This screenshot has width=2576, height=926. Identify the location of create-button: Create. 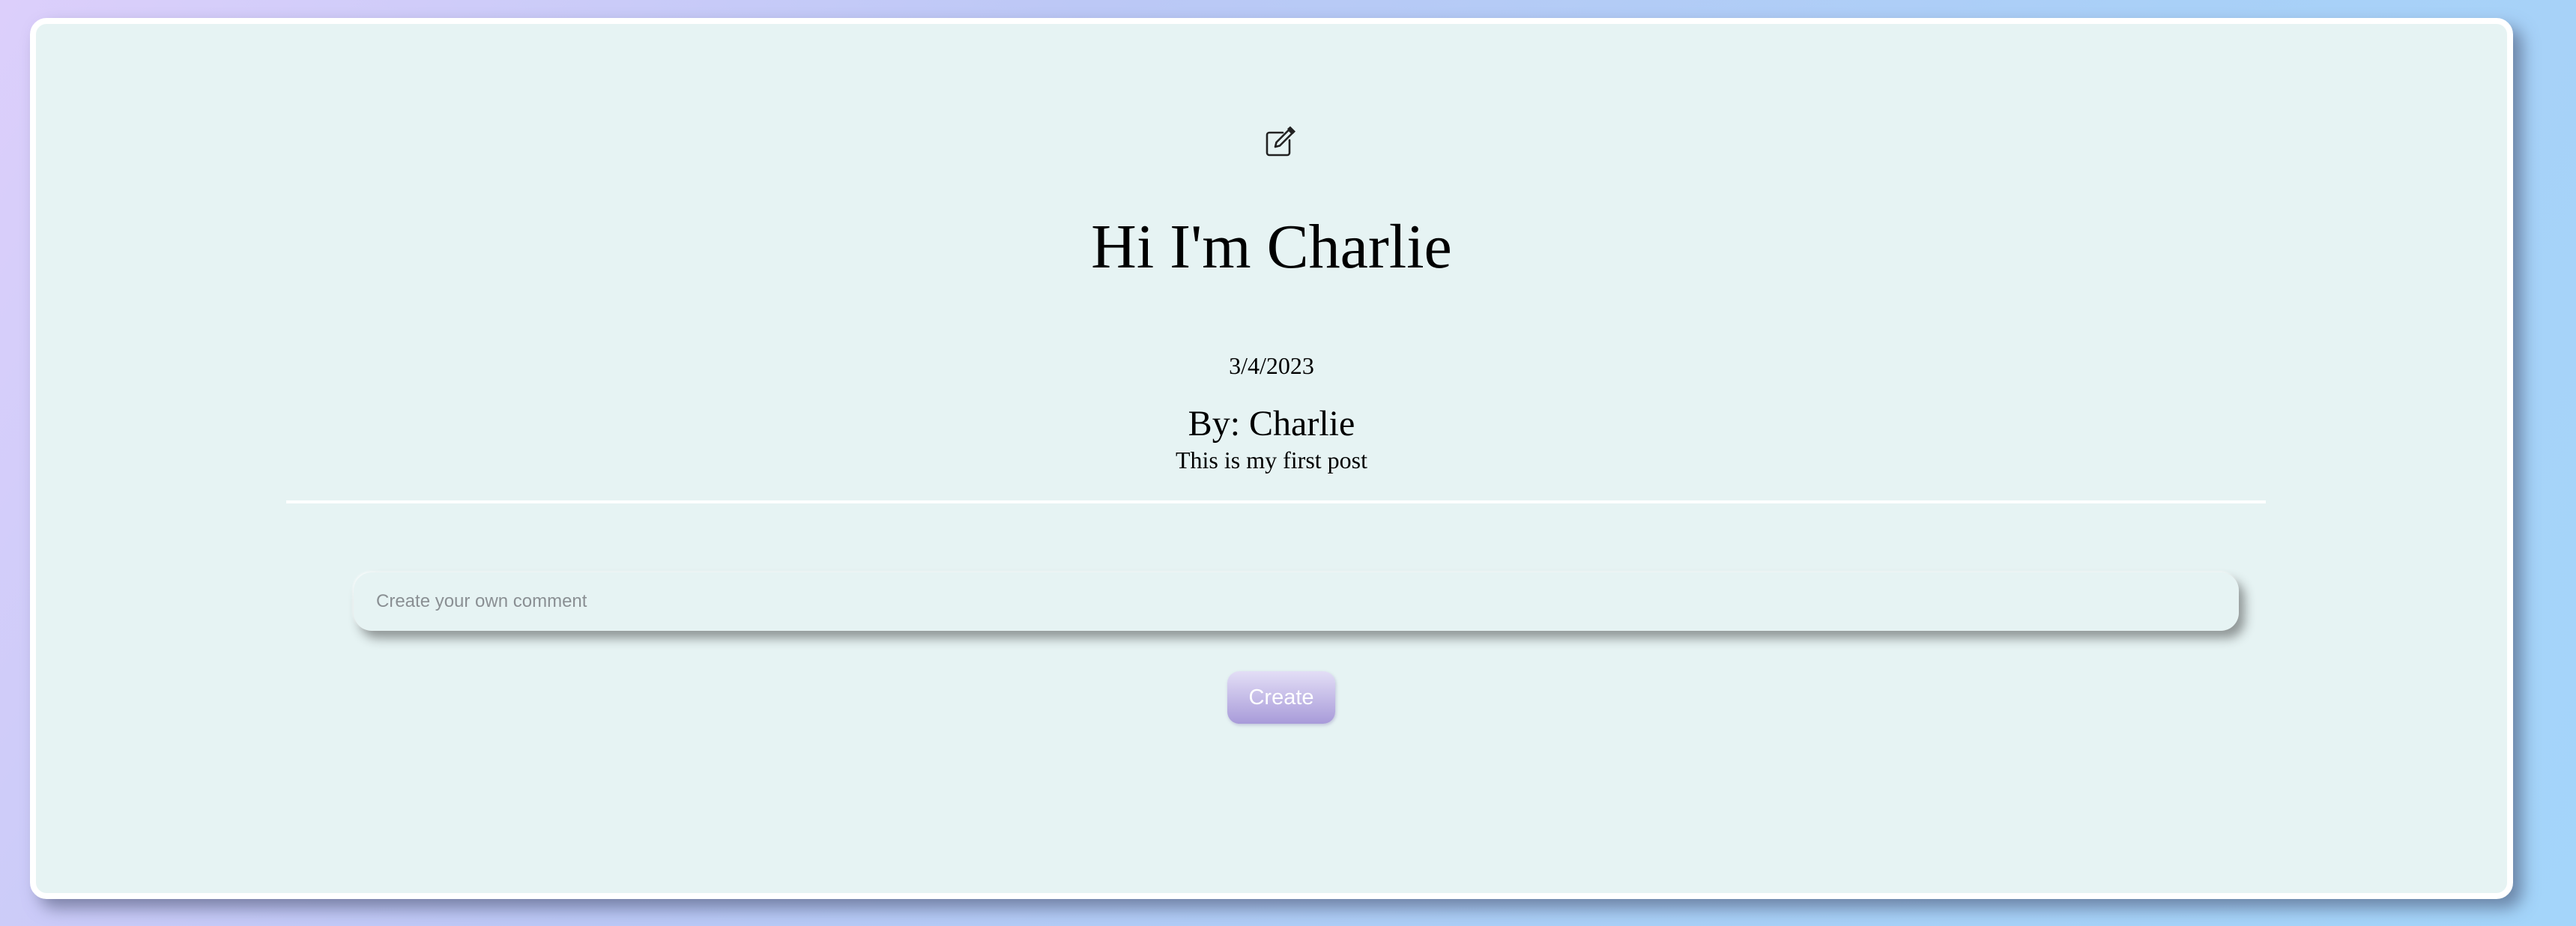
(1281, 698).